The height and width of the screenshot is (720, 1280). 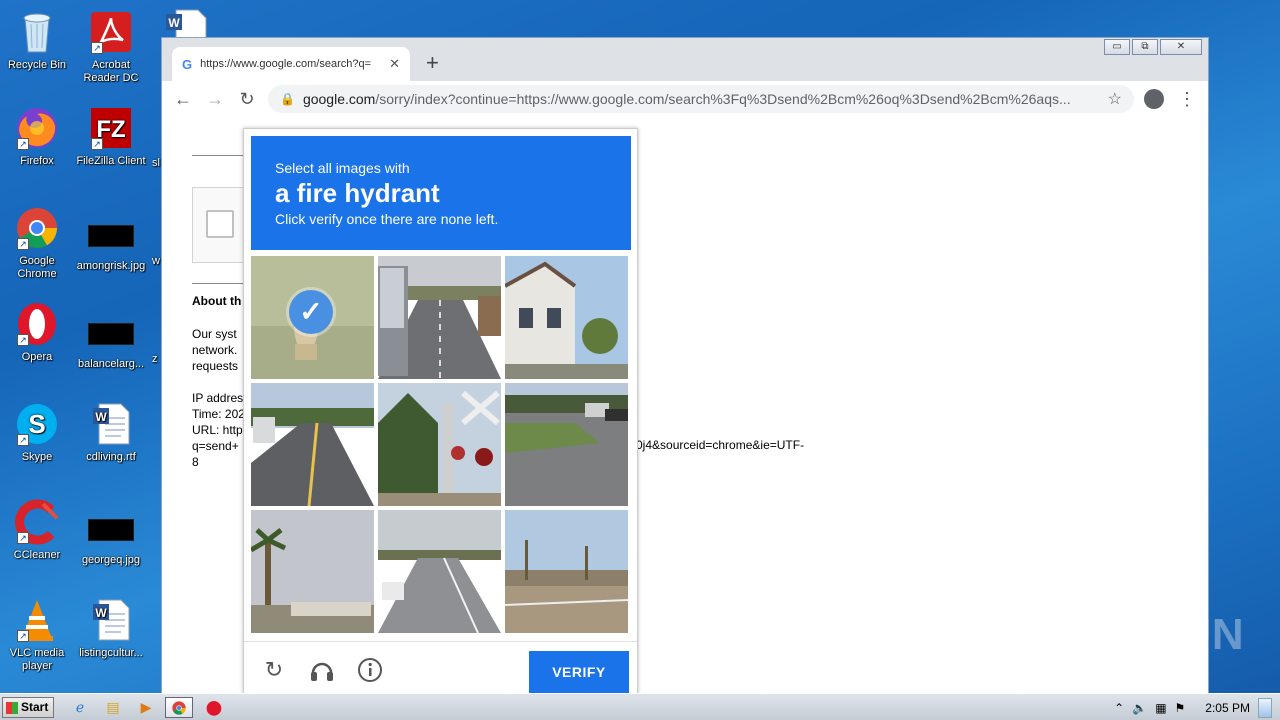 What do you see at coordinates (1181, 47) in the screenshot?
I see `close-window-button: ✕` at bounding box center [1181, 47].